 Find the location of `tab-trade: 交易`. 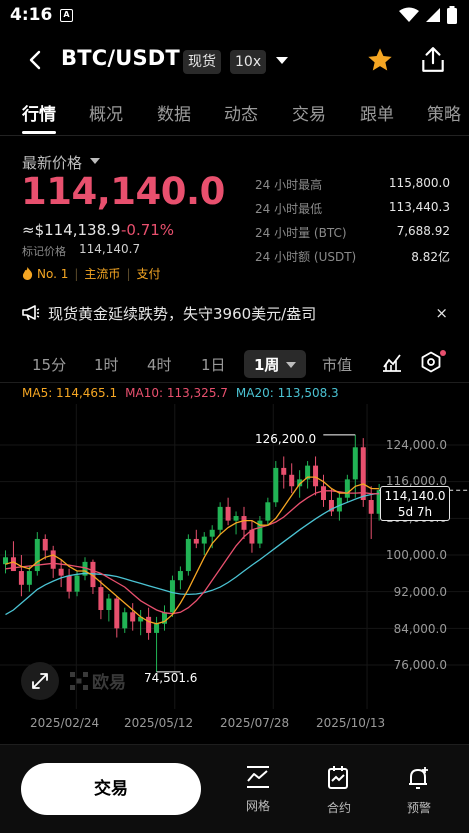

tab-trade: 交易 is located at coordinates (309, 112).